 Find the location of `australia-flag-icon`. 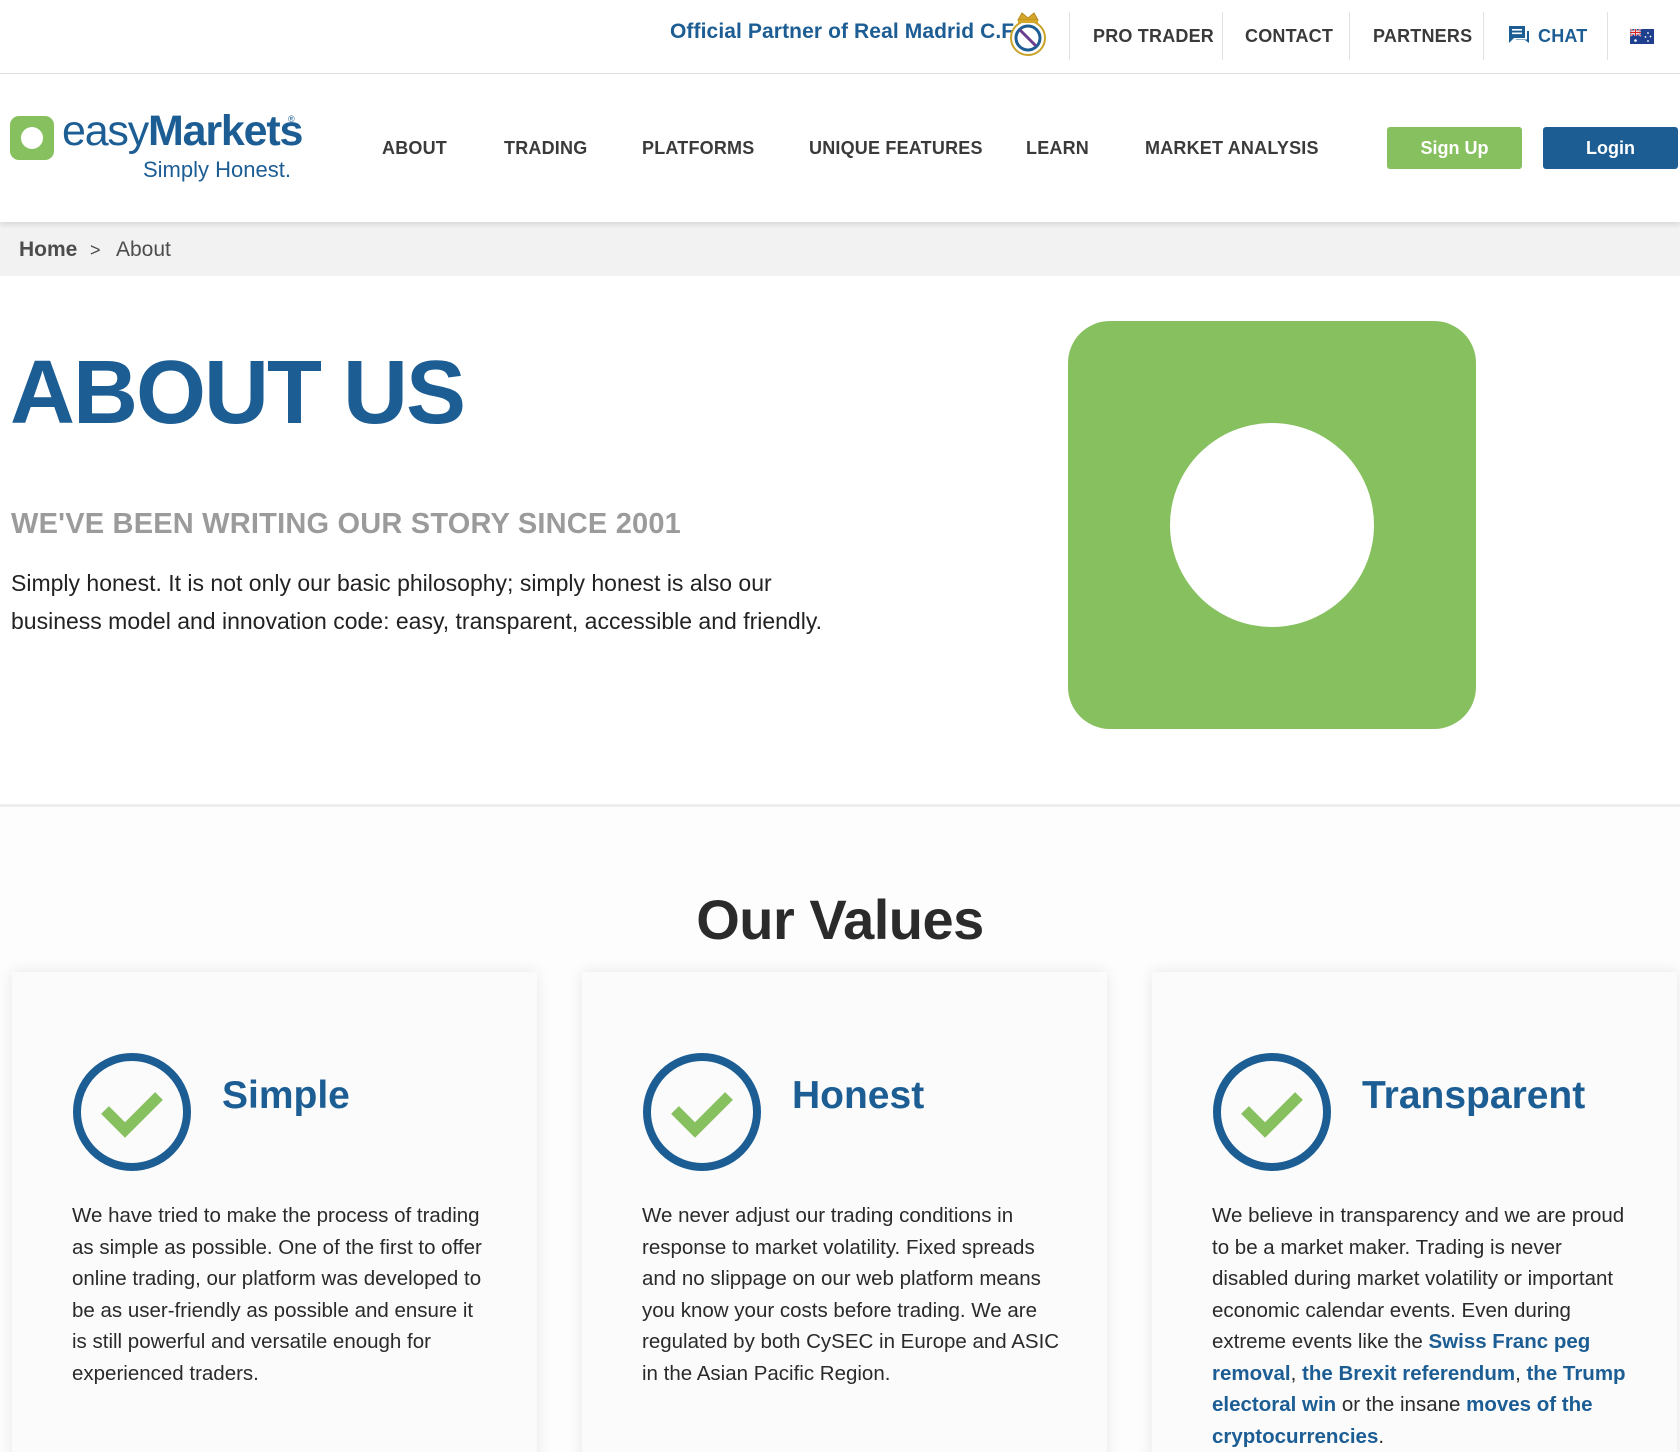

australia-flag-icon is located at coordinates (1642, 36).